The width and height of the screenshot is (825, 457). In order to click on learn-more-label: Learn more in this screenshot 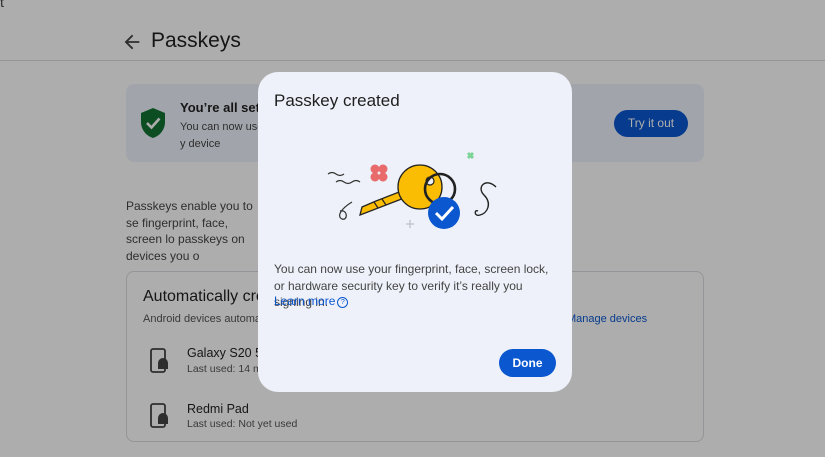, I will do `click(304, 301)`.